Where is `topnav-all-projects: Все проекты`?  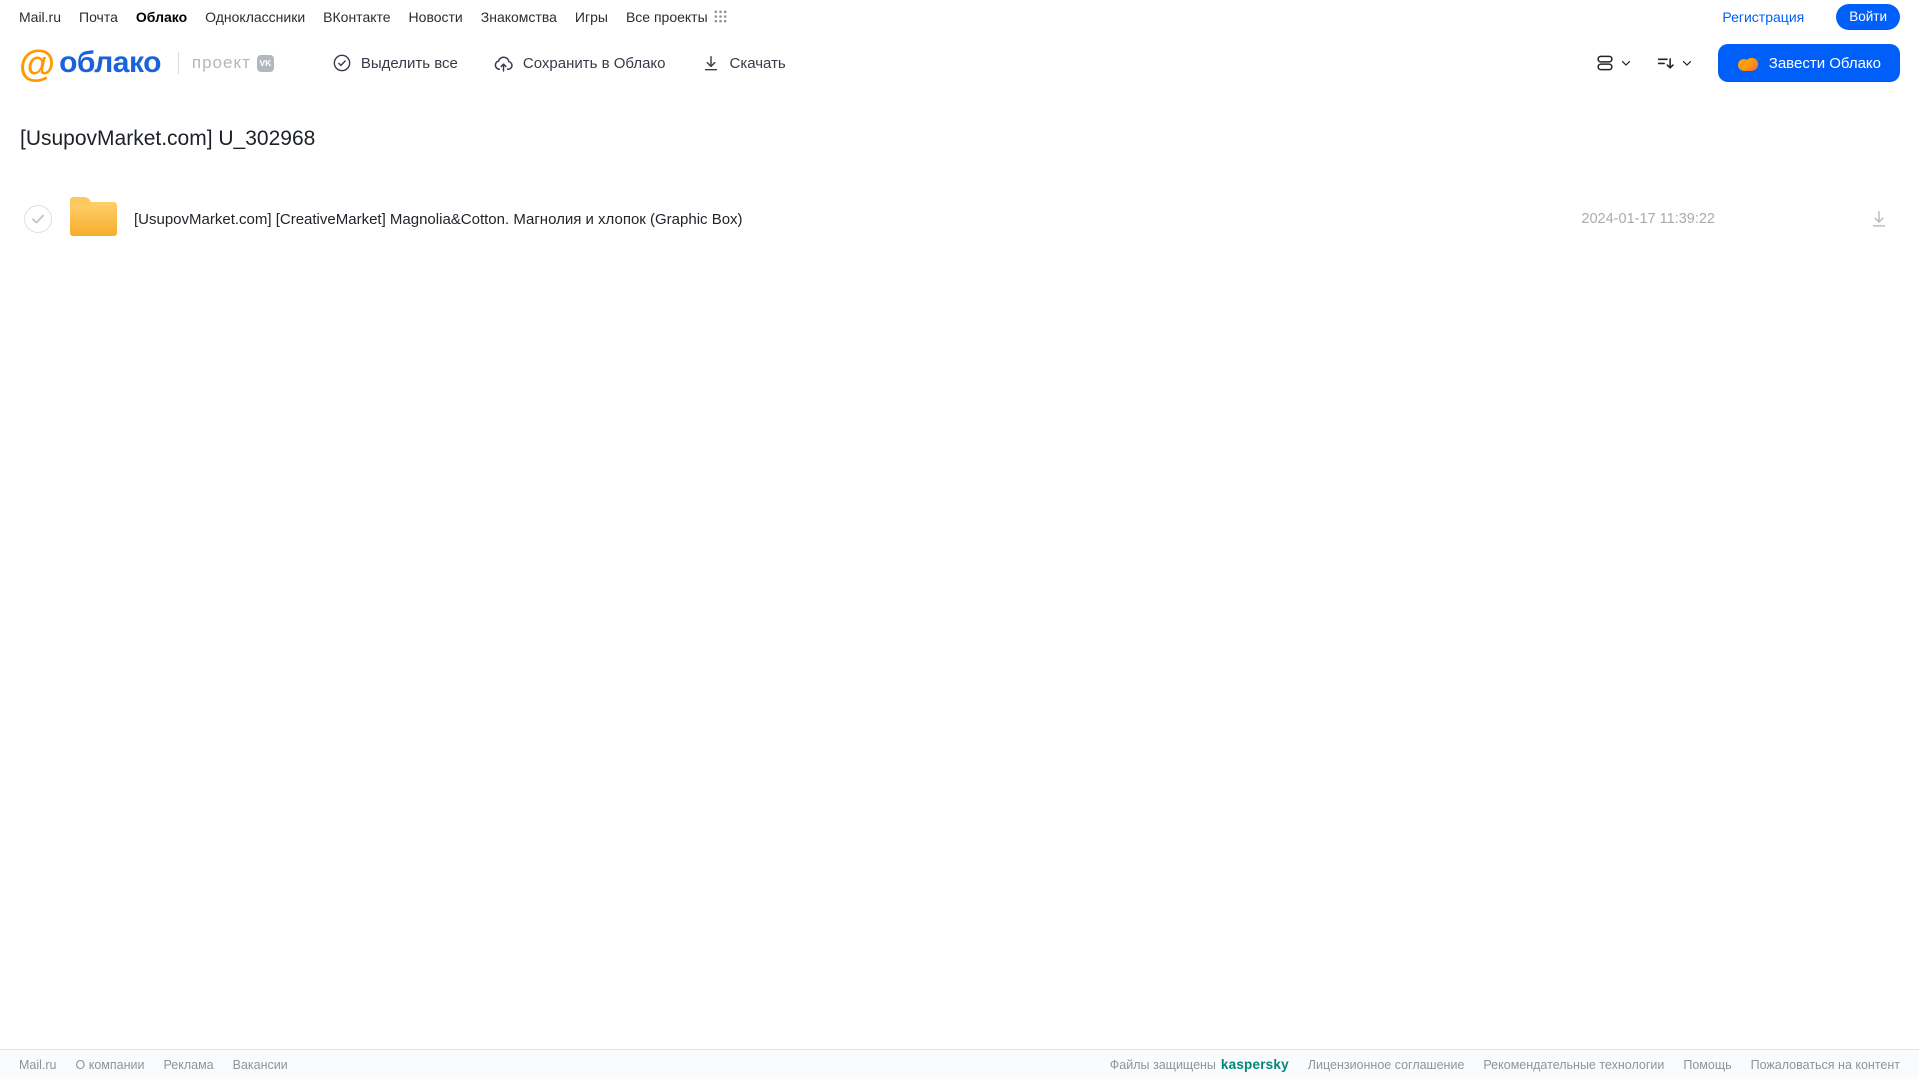 topnav-all-projects: Все проекты is located at coordinates (676, 17).